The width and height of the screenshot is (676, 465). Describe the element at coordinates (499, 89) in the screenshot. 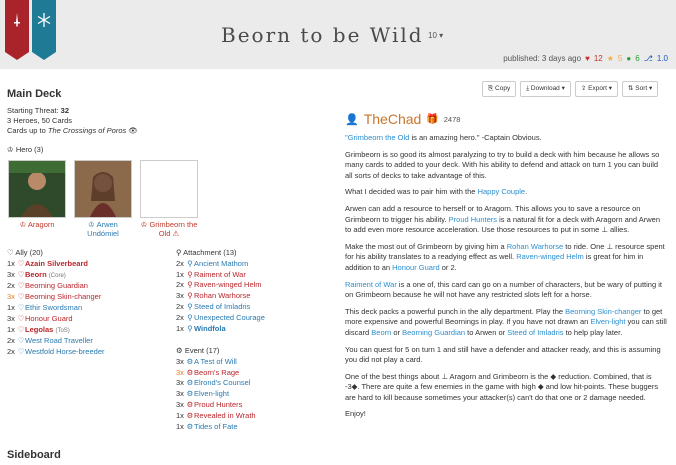

I see `copy-button: ⎘ Copy` at that location.